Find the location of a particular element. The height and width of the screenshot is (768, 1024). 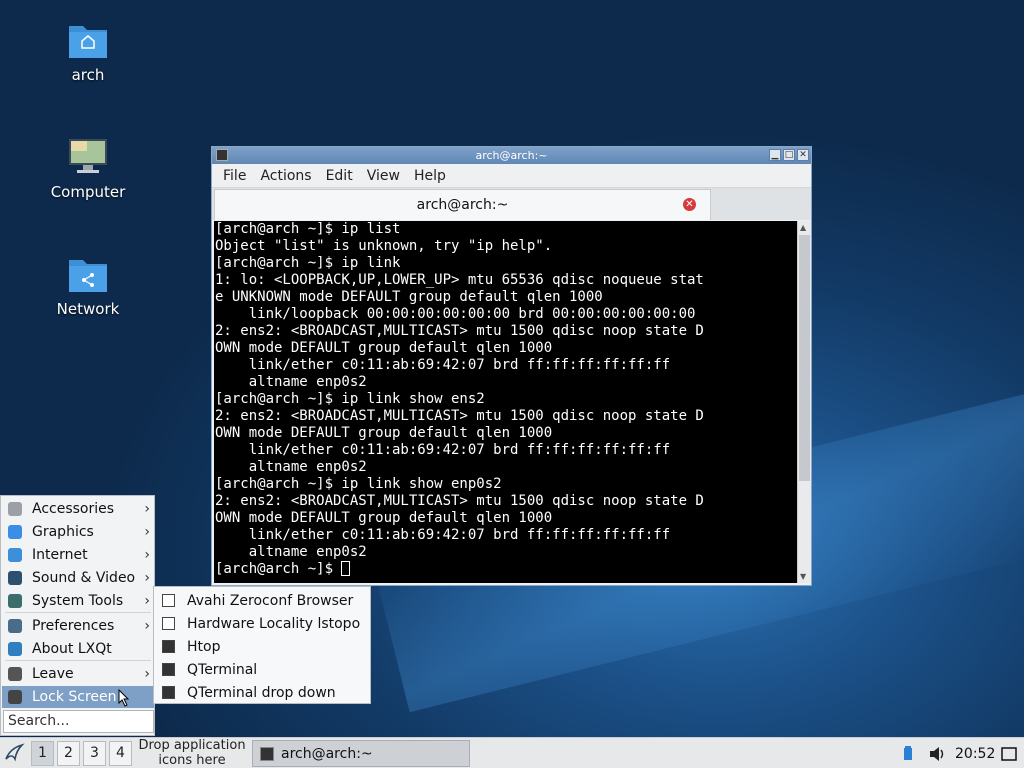

terminal-line: [arch@arch ~]$ ip link show enp0s2 is located at coordinates (358, 484).